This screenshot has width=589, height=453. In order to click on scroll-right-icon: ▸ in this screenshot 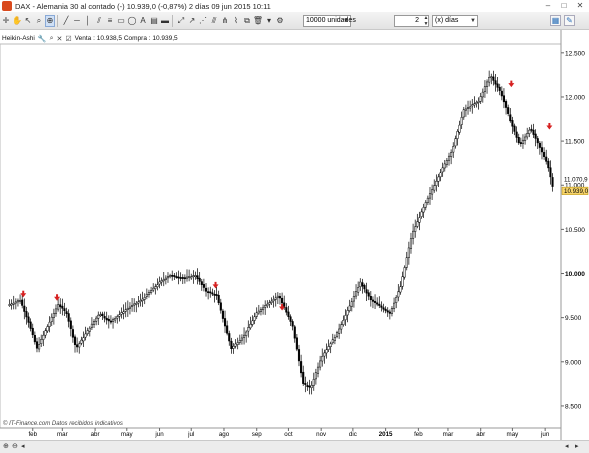, I will do `click(577, 446)`.